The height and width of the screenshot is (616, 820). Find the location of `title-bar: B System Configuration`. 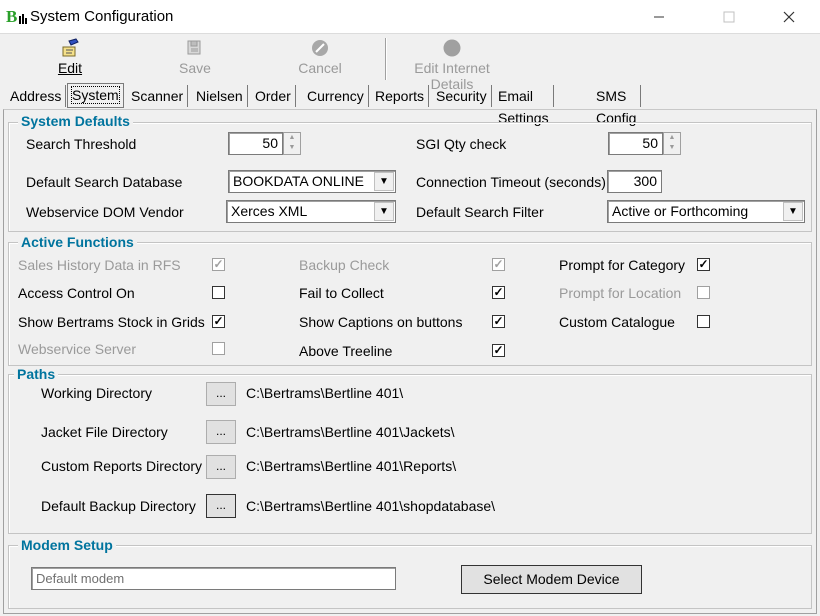

title-bar: B System Configuration is located at coordinates (410, 17).